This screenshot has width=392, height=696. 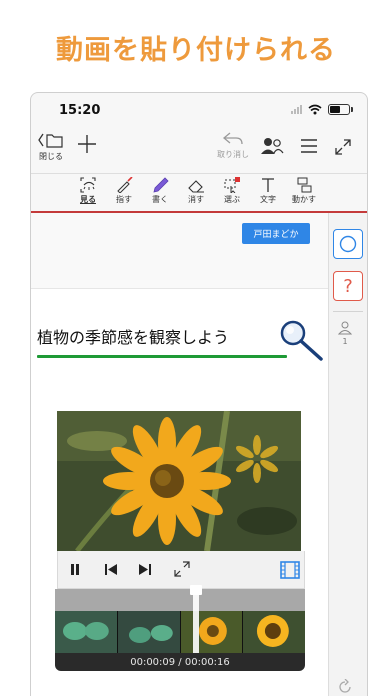 What do you see at coordinates (51, 156) in the screenshot?
I see `close-label: 閉じる` at bounding box center [51, 156].